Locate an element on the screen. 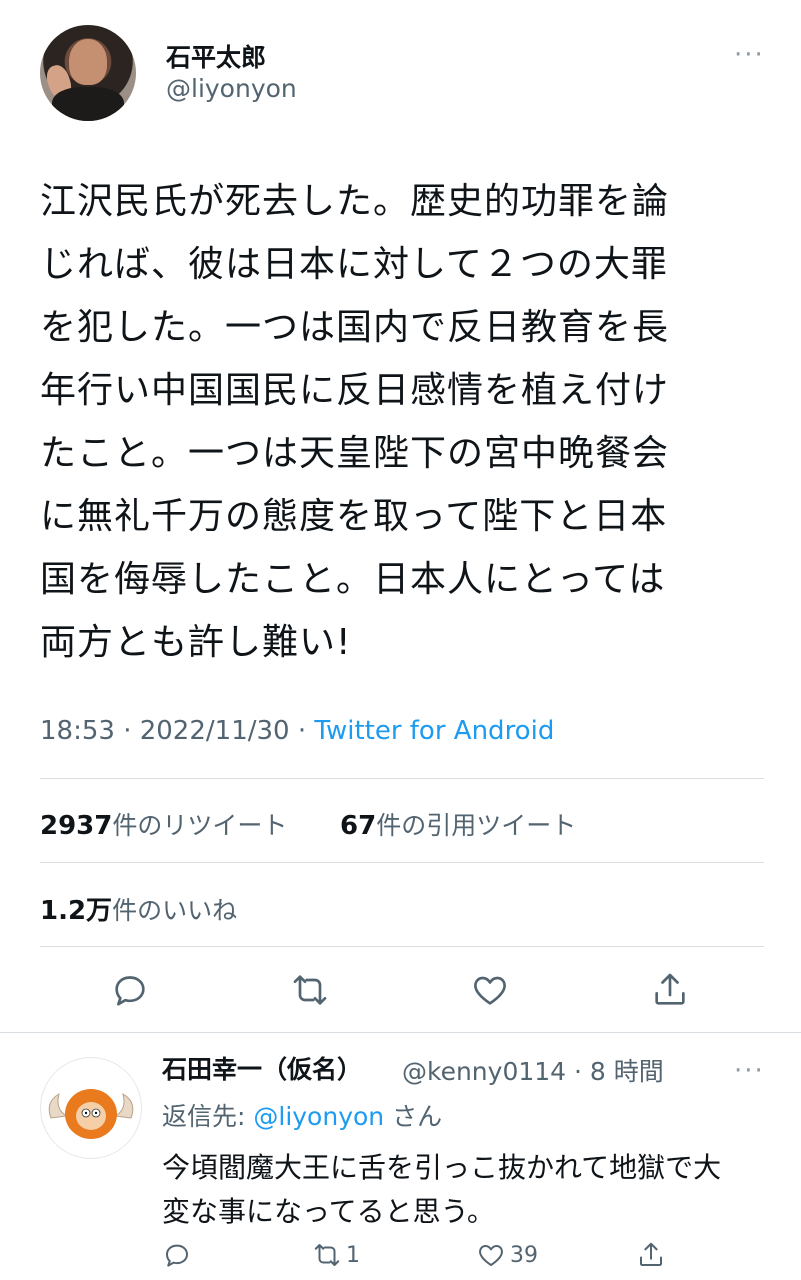 Image resolution: width=801 pixels, height=1280 pixels. section-divider is located at coordinates (400, 1032).